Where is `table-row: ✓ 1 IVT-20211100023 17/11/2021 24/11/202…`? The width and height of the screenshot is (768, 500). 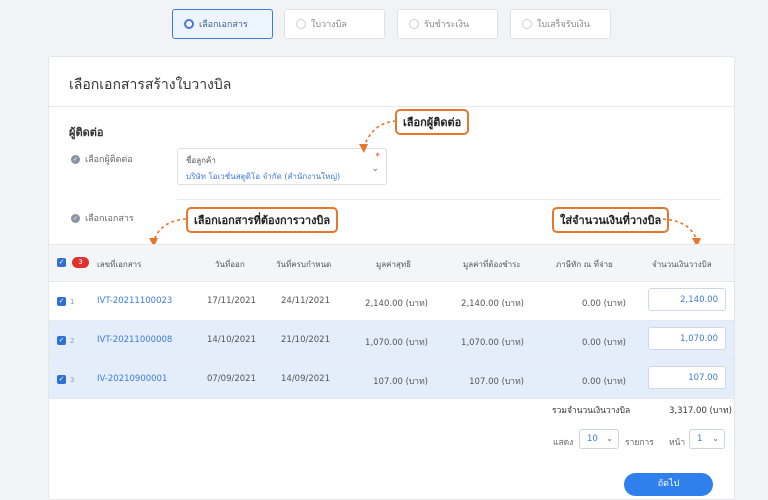
table-row: ✓ 1 IVT-20211100023 17/11/2021 24/11/202… is located at coordinates (391, 301).